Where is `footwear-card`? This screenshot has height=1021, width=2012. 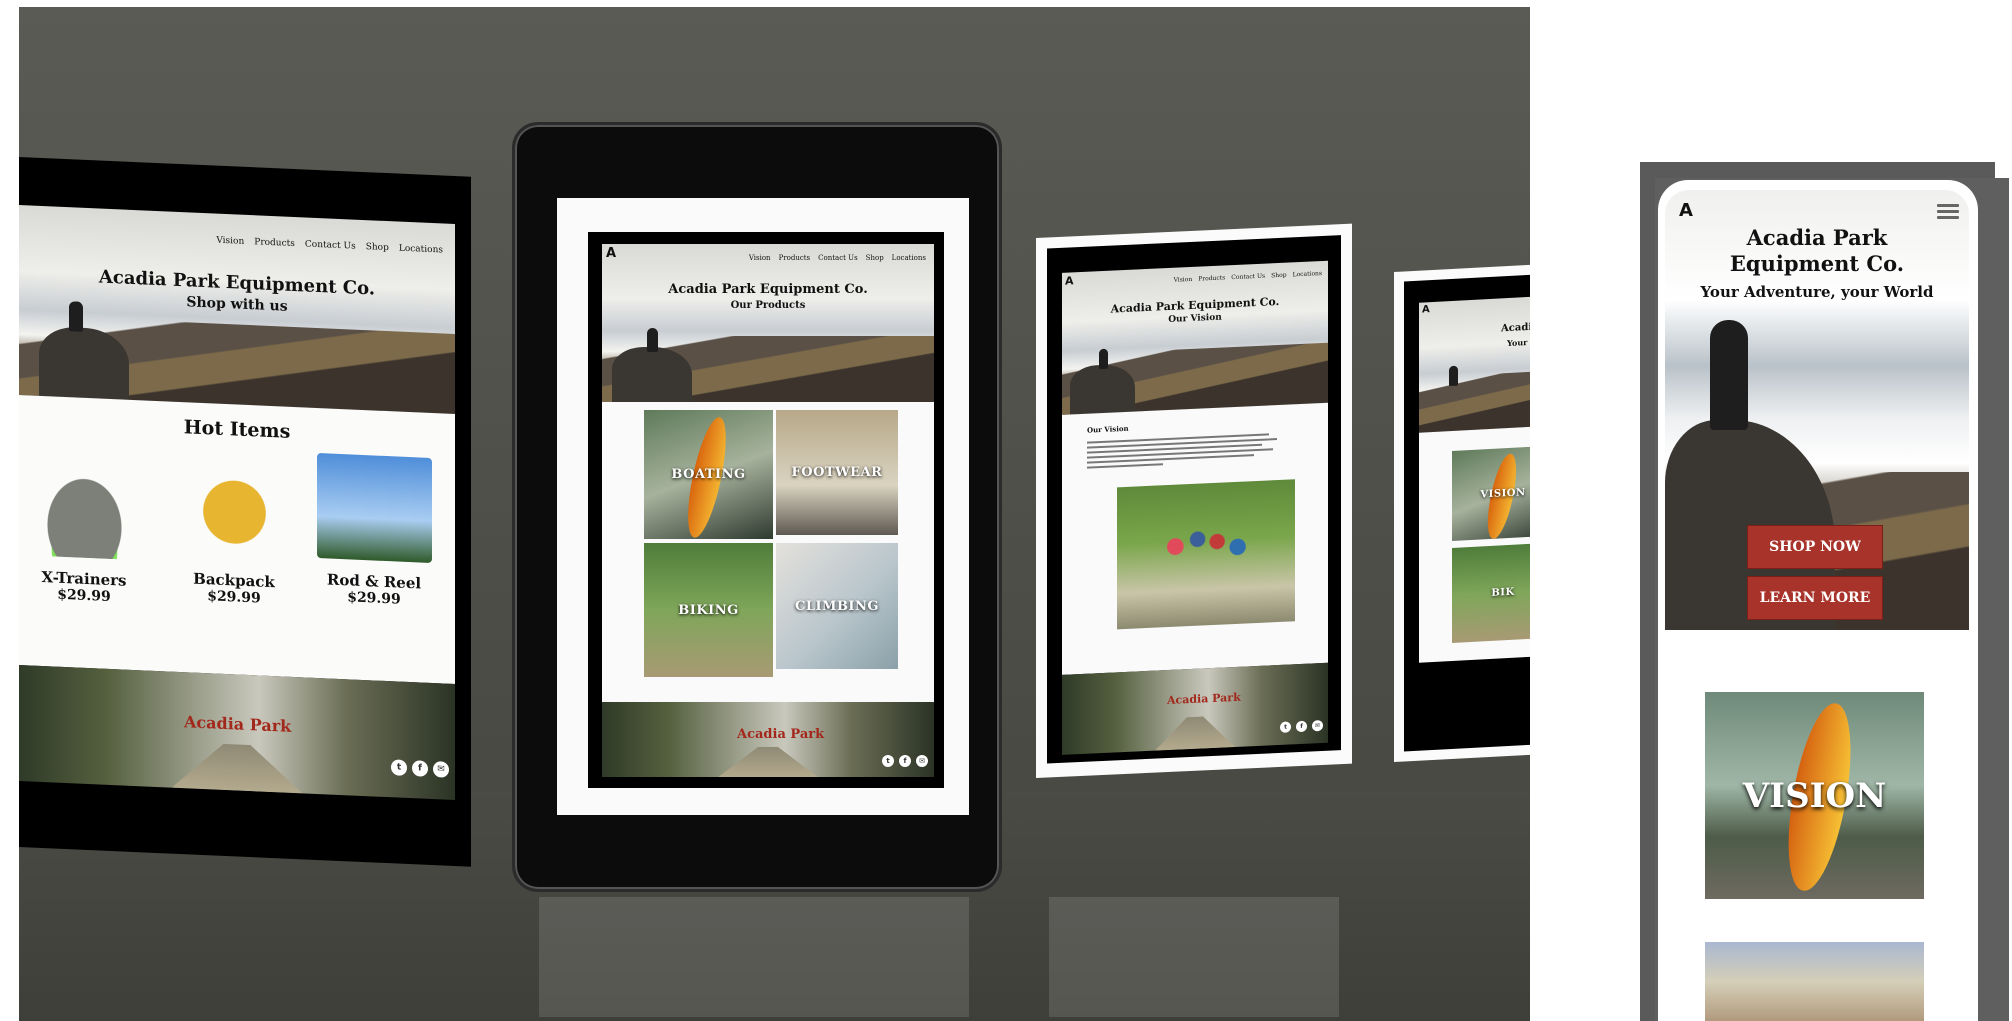 footwear-card is located at coordinates (1814, 981).